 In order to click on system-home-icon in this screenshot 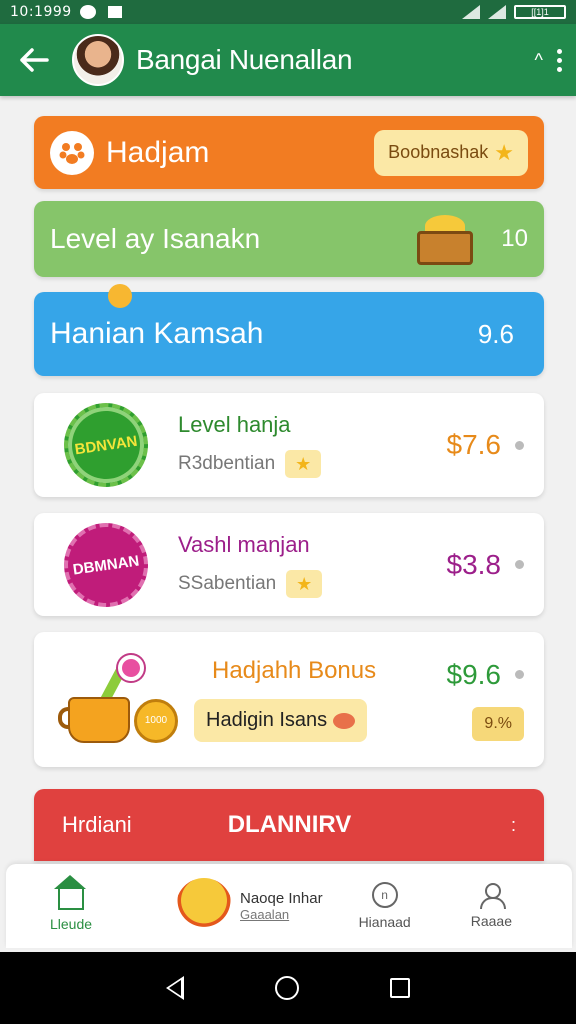, I will do `click(286, 988)`.